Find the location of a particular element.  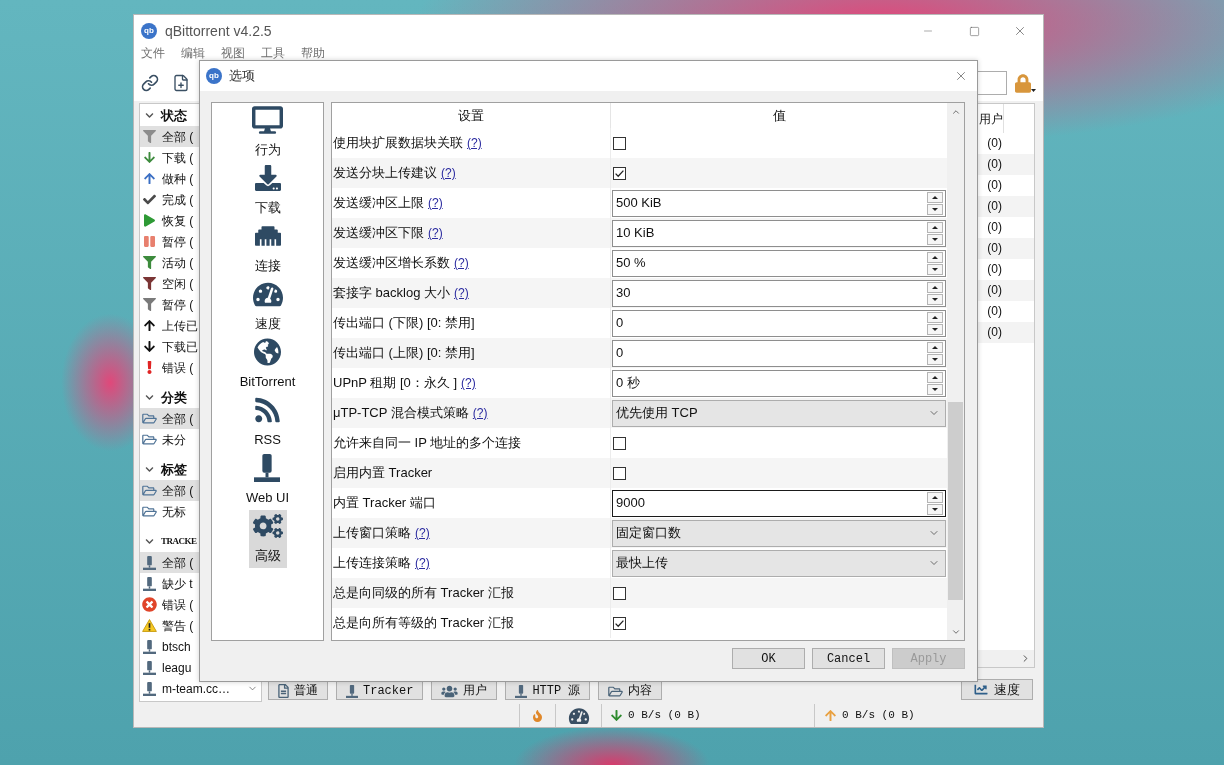

close-icon is located at coordinates (961, 76).